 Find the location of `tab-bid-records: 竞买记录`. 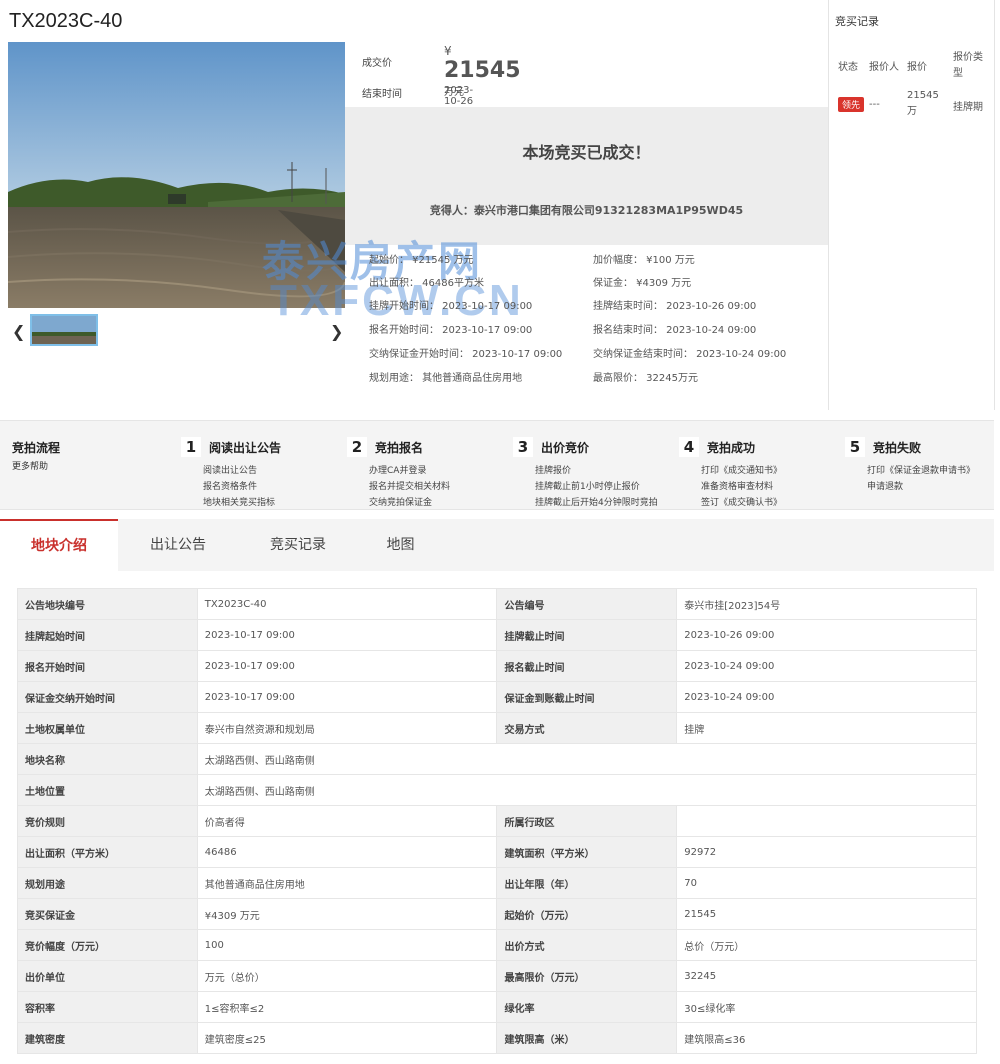

tab-bid-records: 竞买记录 is located at coordinates (298, 545).